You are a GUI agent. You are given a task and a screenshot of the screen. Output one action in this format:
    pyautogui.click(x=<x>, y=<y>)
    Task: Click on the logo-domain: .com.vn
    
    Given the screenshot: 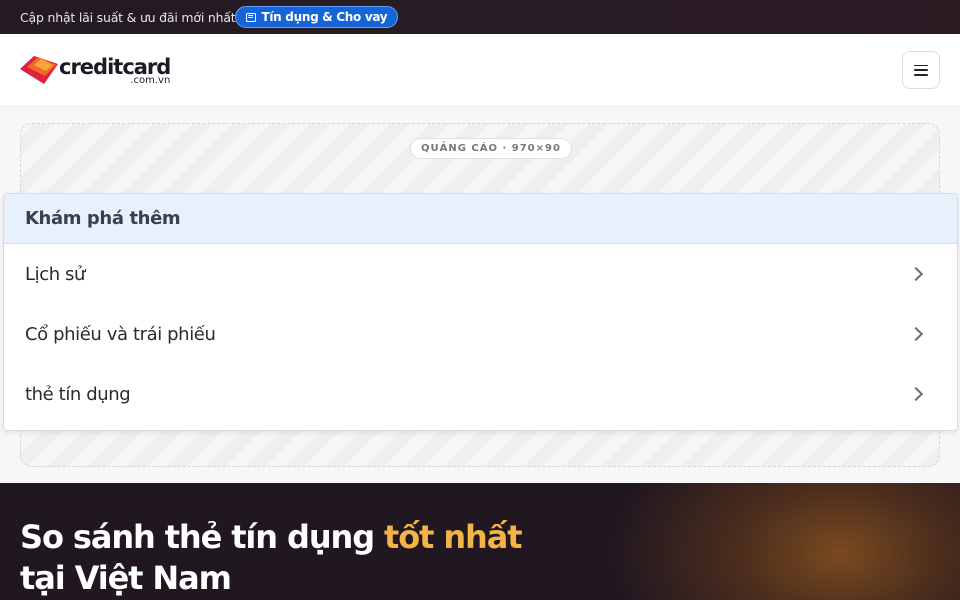 What is the action you would take?
    pyautogui.click(x=150, y=80)
    